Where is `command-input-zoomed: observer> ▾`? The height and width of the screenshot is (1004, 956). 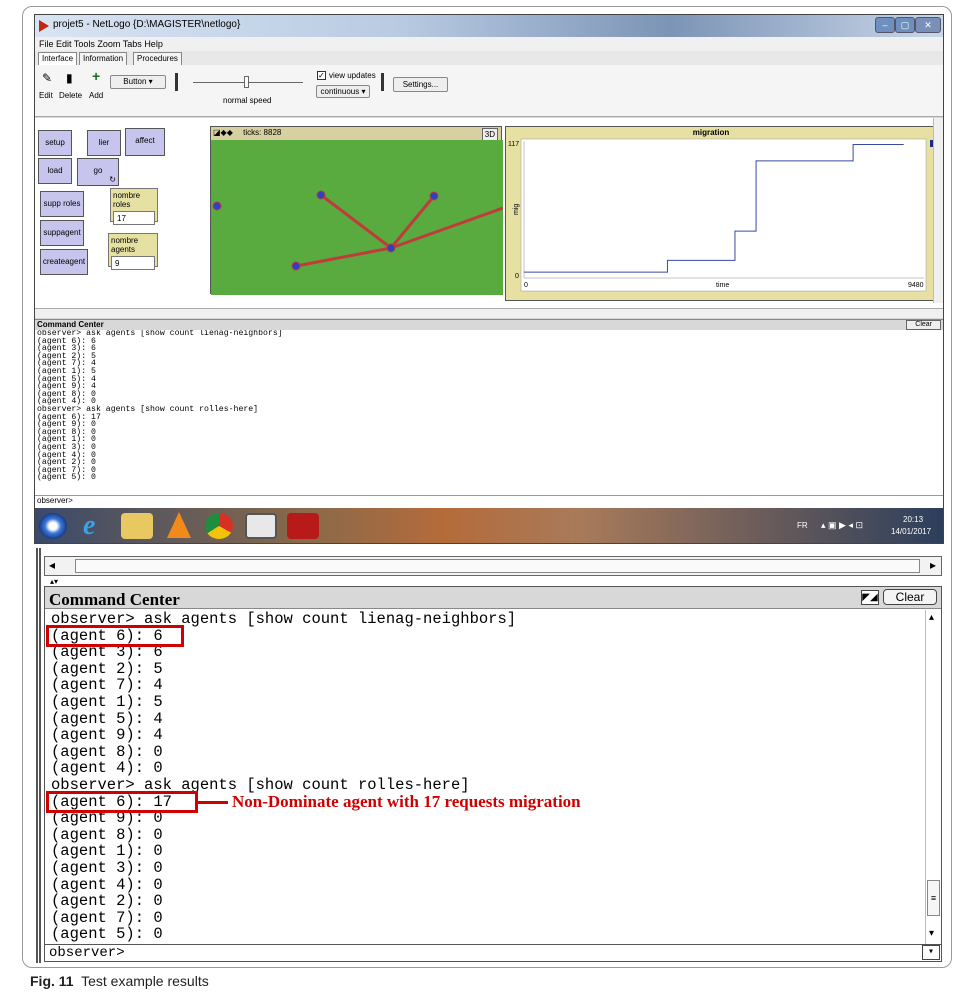 command-input-zoomed: observer> ▾ is located at coordinates (493, 953).